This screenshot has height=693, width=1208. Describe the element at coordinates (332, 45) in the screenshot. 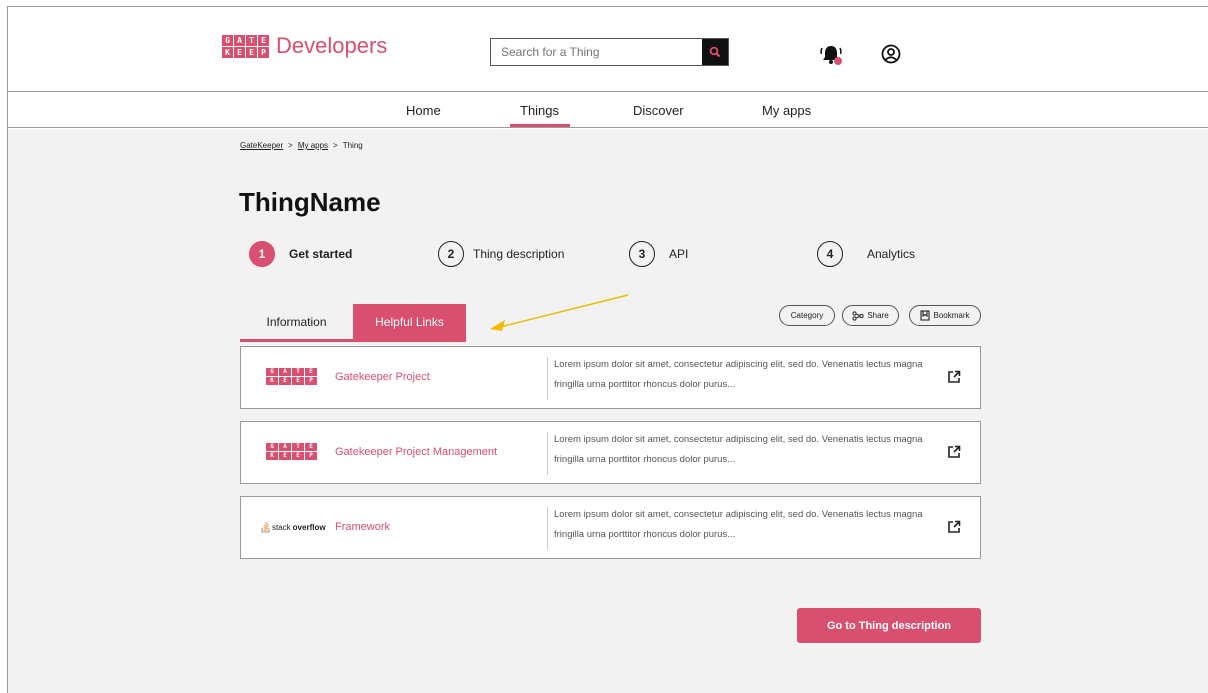

I see `brand-title: Developers` at that location.